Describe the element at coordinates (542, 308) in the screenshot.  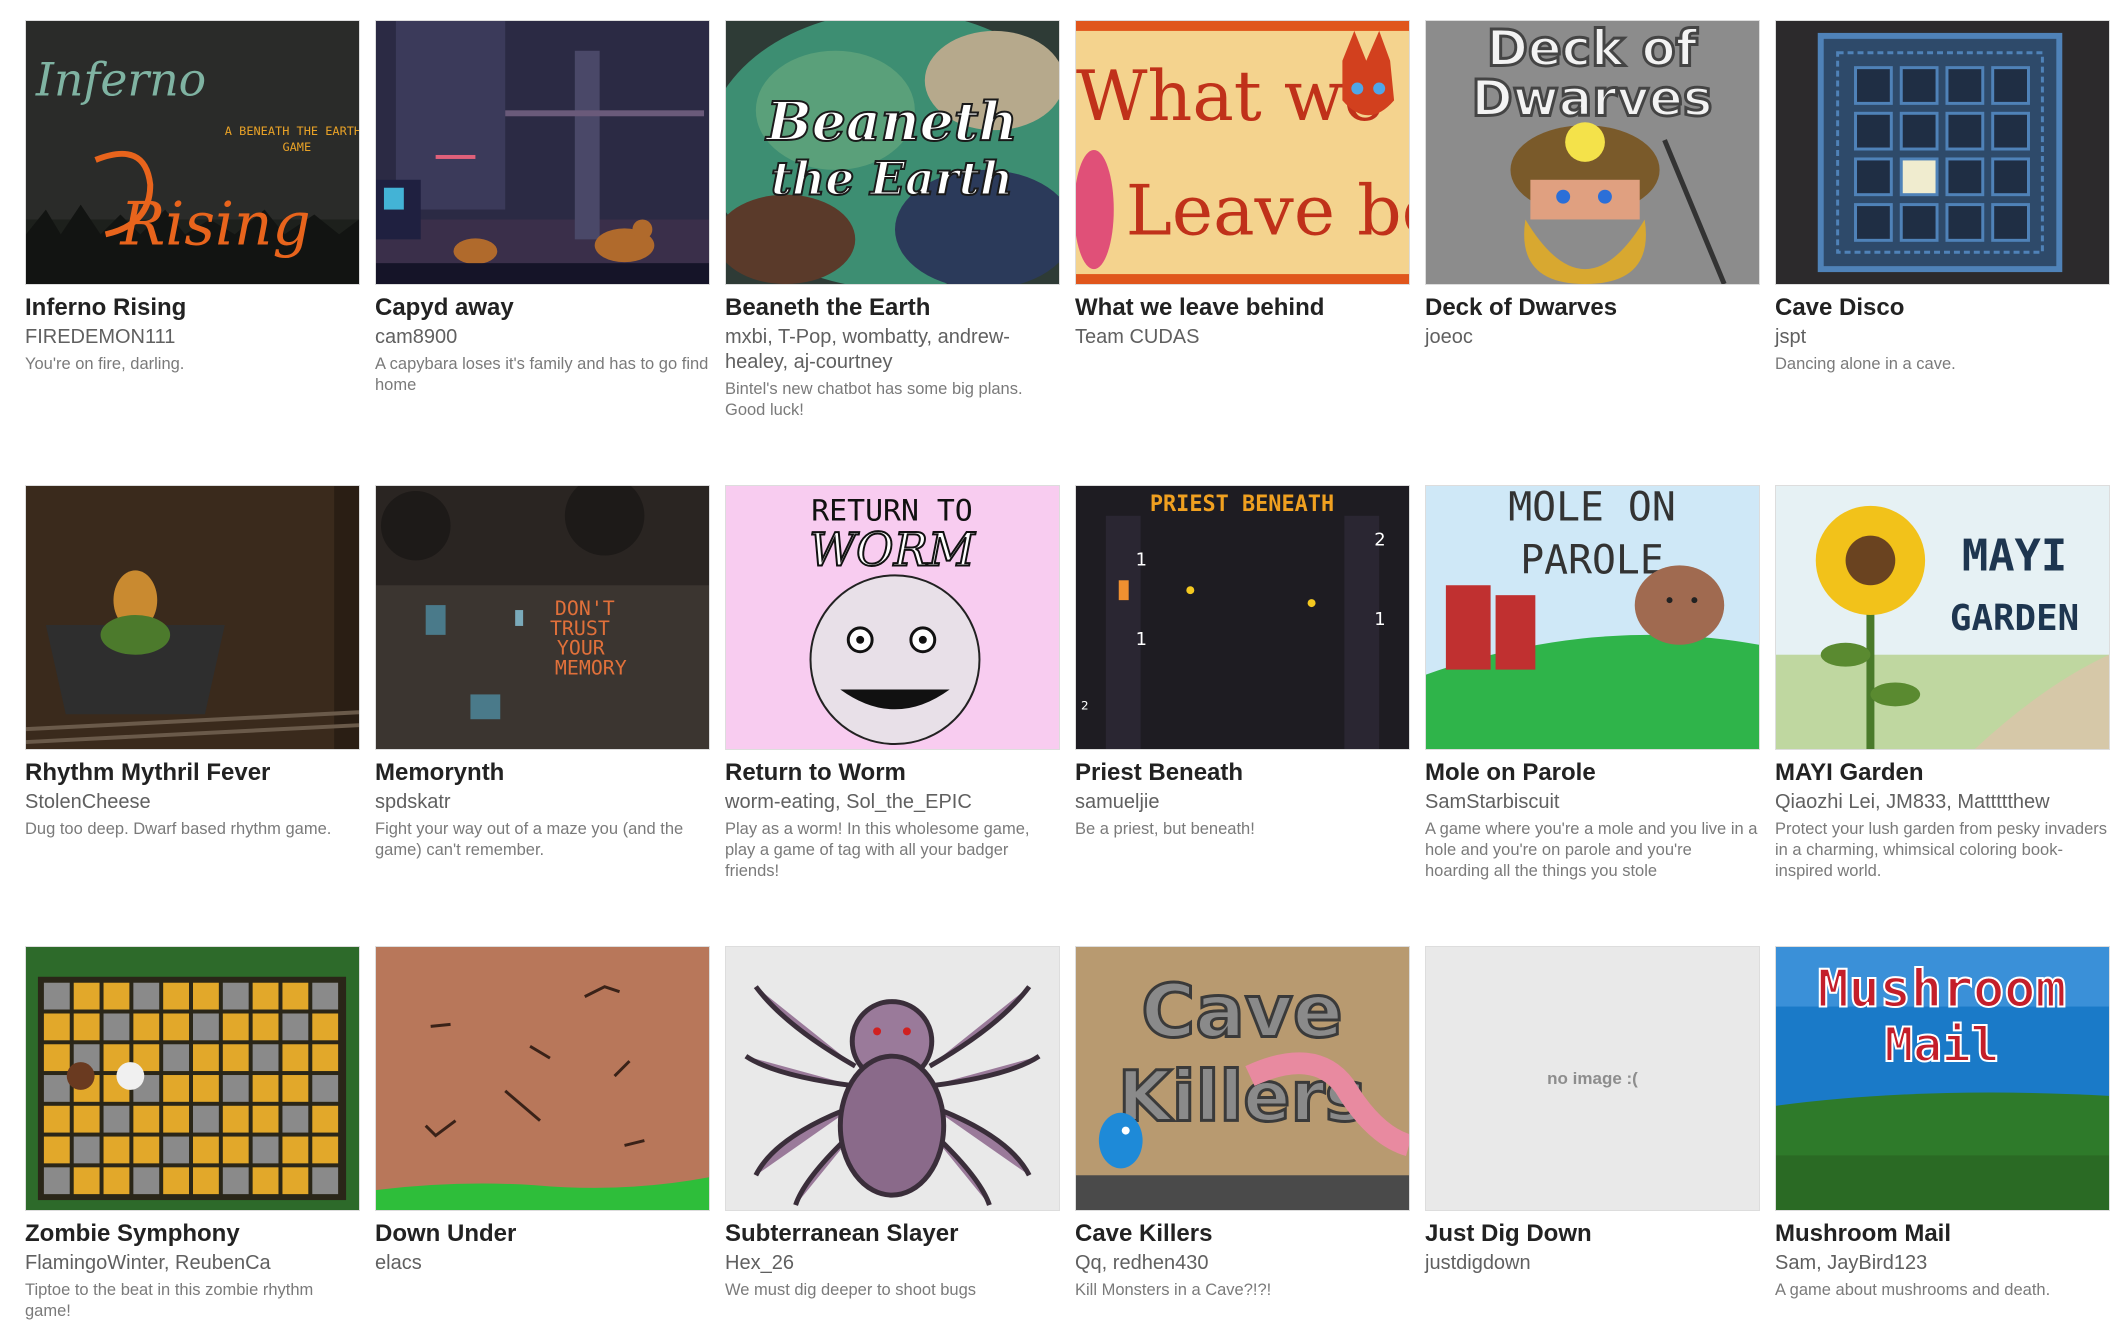
I see `game-title: Capyd away` at that location.